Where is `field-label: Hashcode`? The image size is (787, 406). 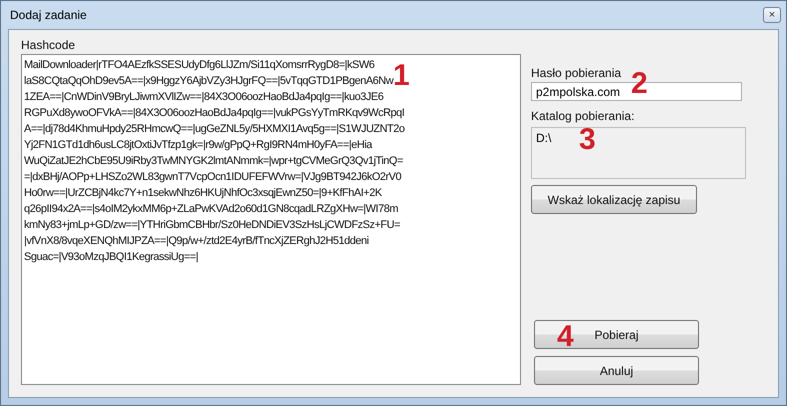 field-label: Hashcode is located at coordinates (48, 45).